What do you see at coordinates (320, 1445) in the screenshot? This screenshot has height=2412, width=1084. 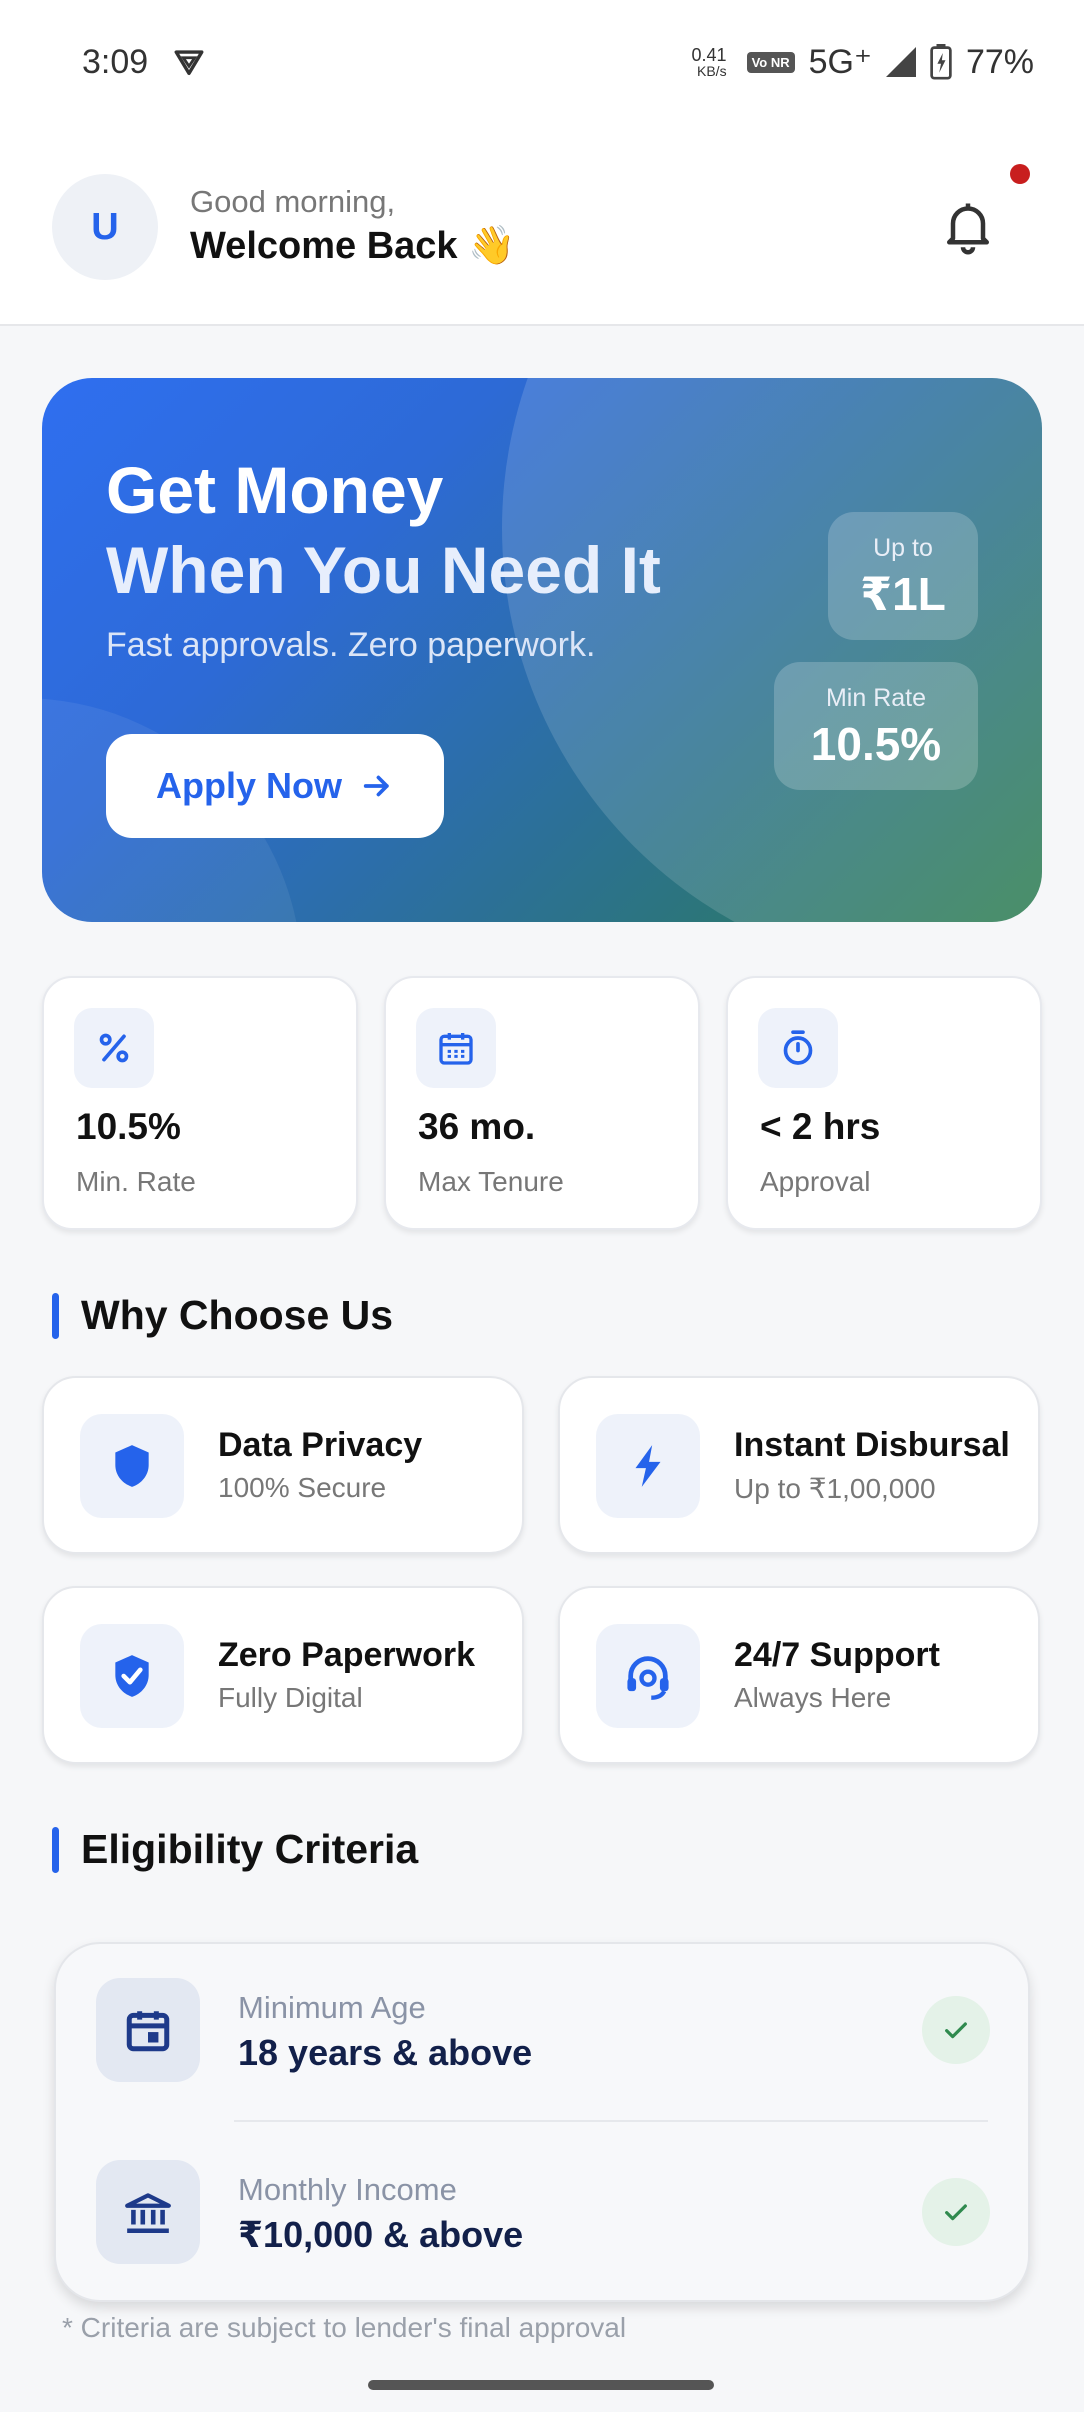 I see `feature-title: Data Privacy` at bounding box center [320, 1445].